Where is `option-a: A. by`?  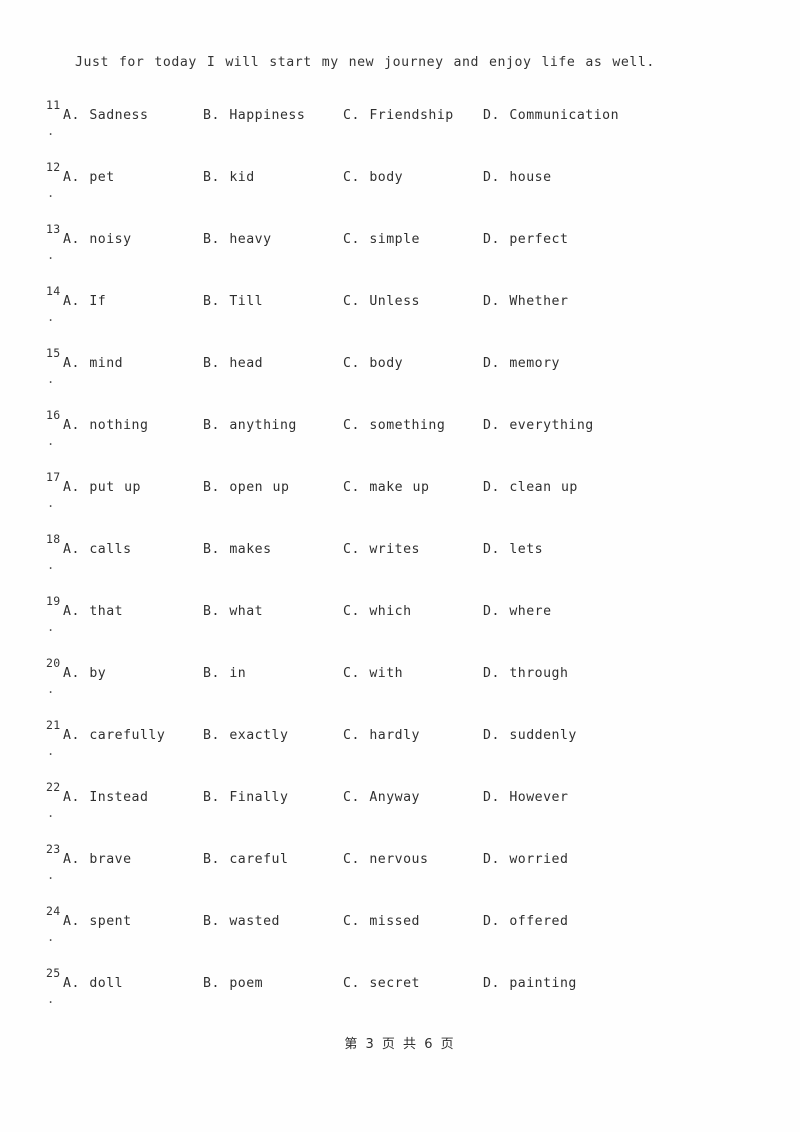 option-a: A. by is located at coordinates (84, 674).